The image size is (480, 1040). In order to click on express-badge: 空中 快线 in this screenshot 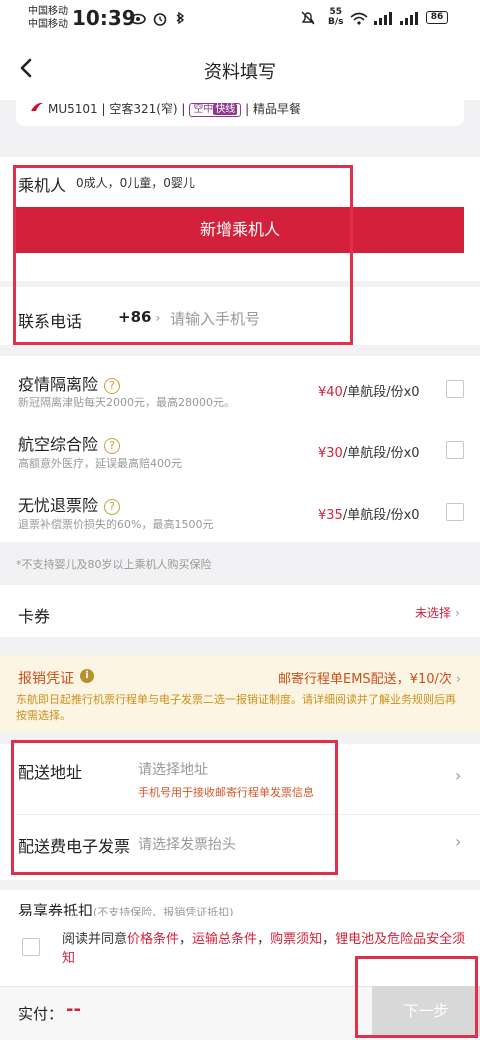, I will do `click(215, 109)`.